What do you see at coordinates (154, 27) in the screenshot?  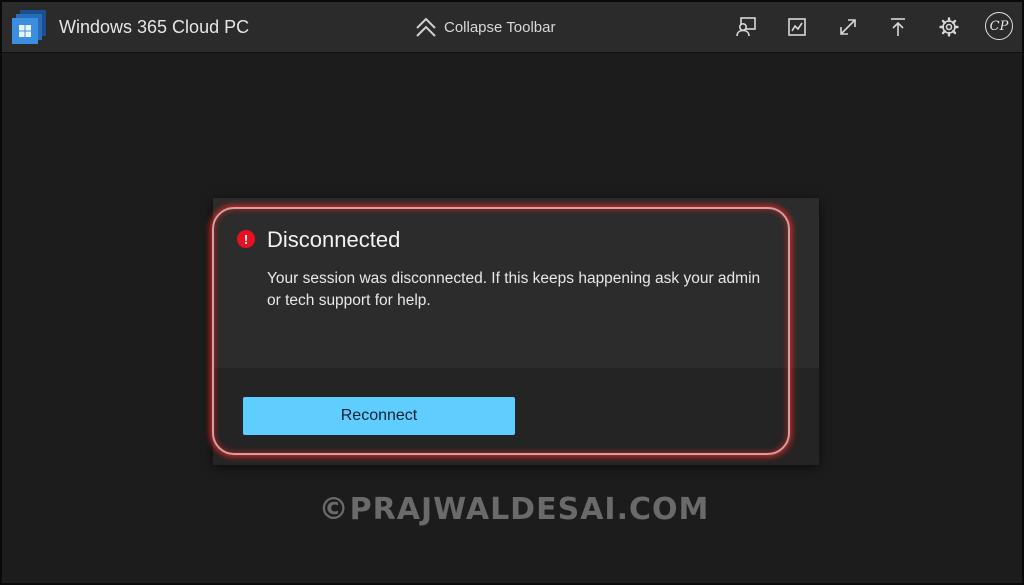 I see `app-title: Windows 365 Cloud PC` at bounding box center [154, 27].